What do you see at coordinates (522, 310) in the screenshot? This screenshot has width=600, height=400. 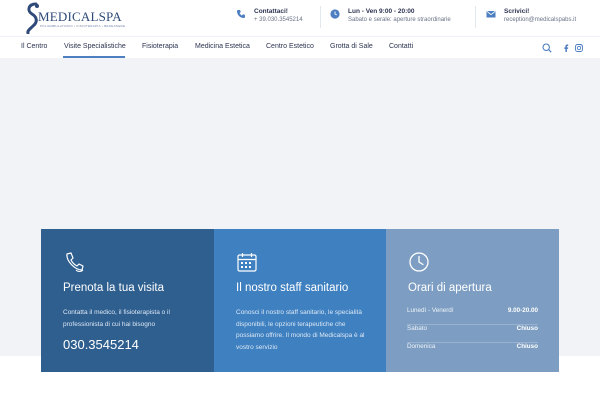 I see `hours-time: 9.00-20.00` at bounding box center [522, 310].